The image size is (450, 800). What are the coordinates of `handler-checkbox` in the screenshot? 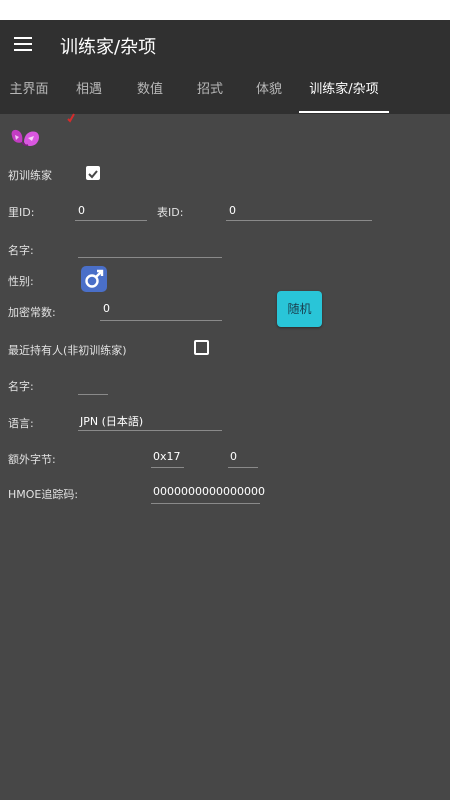 It's located at (201, 347).